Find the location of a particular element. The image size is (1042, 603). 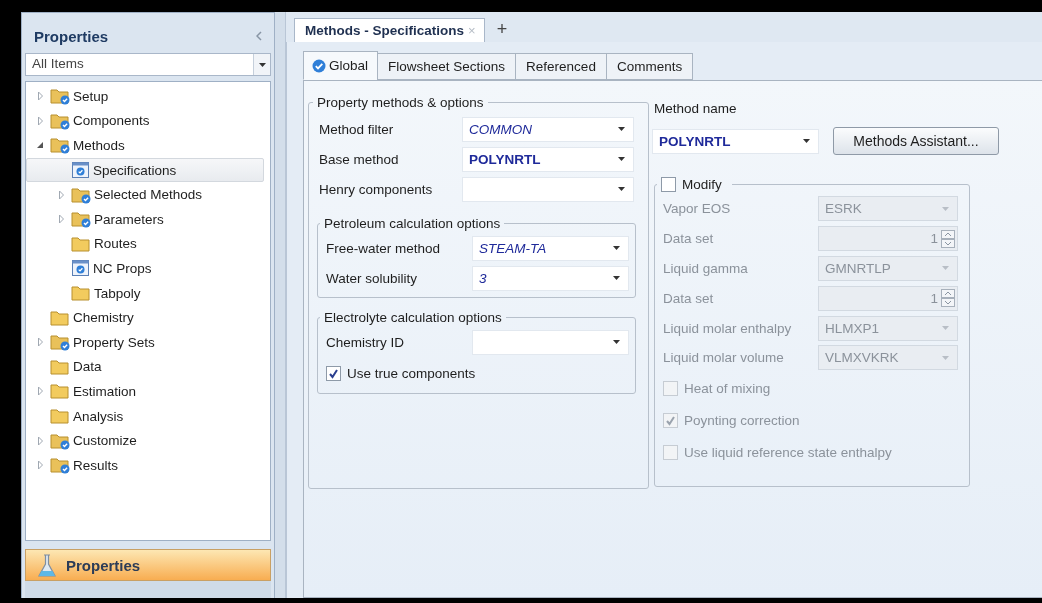

field-label: Free-water method is located at coordinates (384, 248).